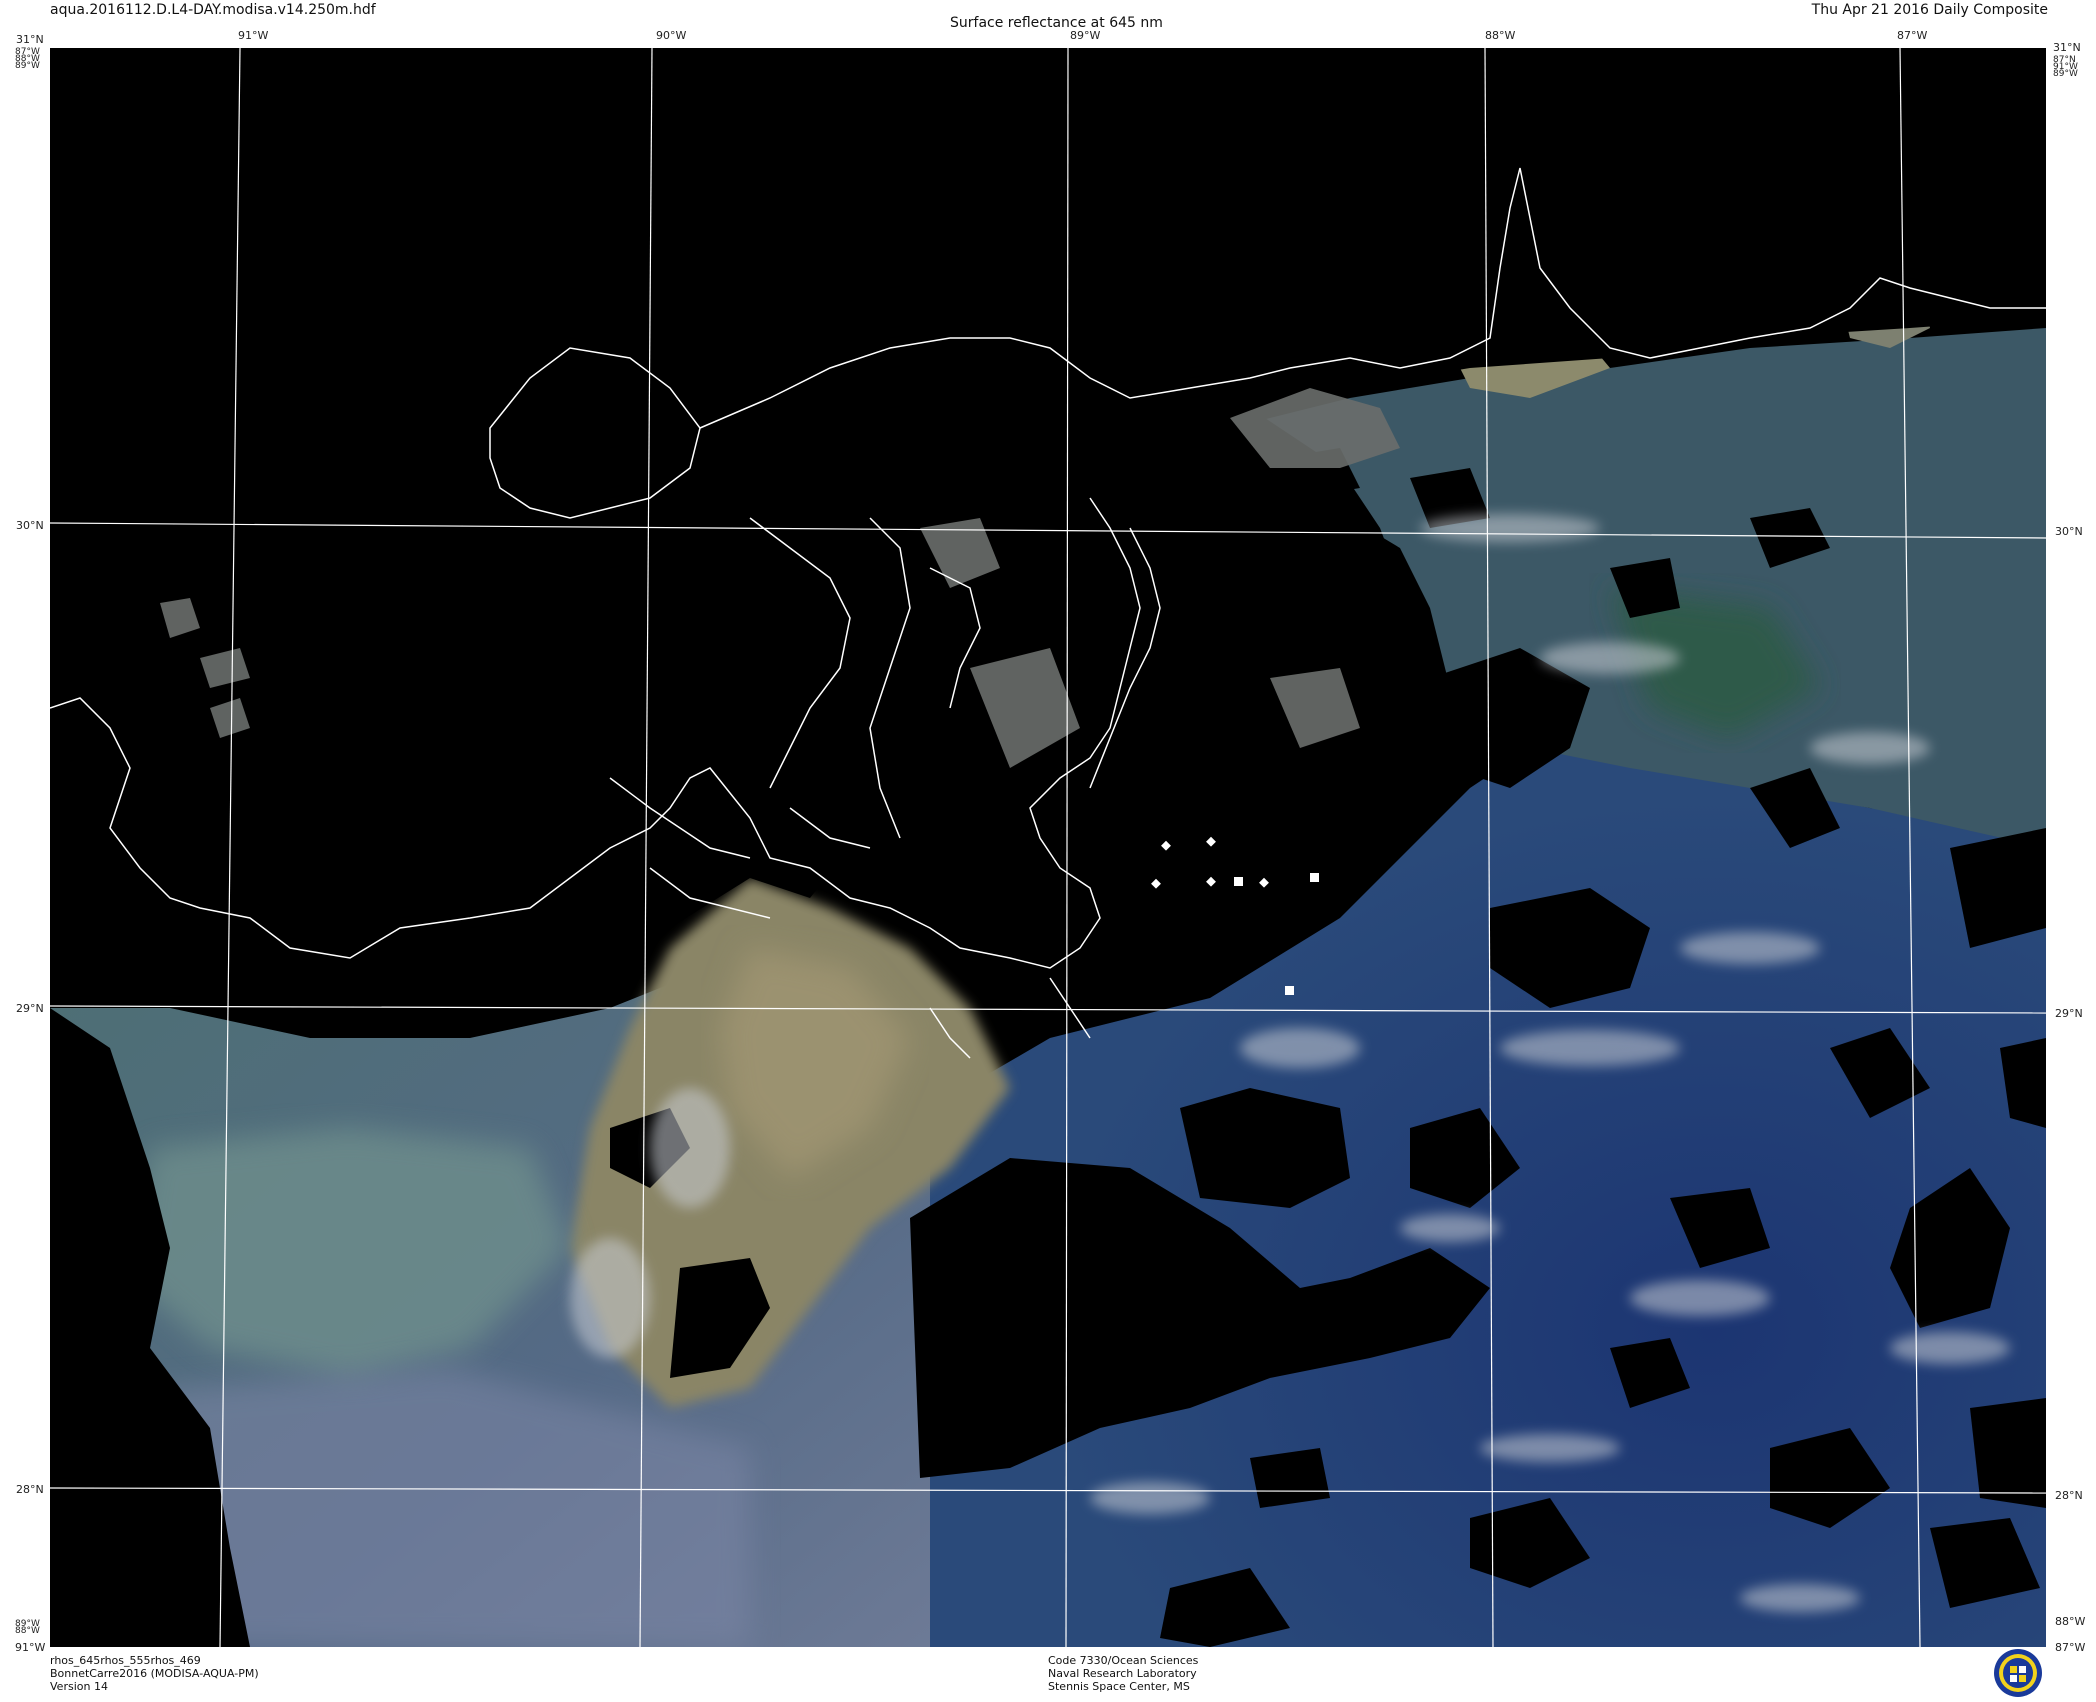 The image size is (2096, 1702). I want to click on map-title: Surface reflectance at 645 nm, so click(1056, 23).